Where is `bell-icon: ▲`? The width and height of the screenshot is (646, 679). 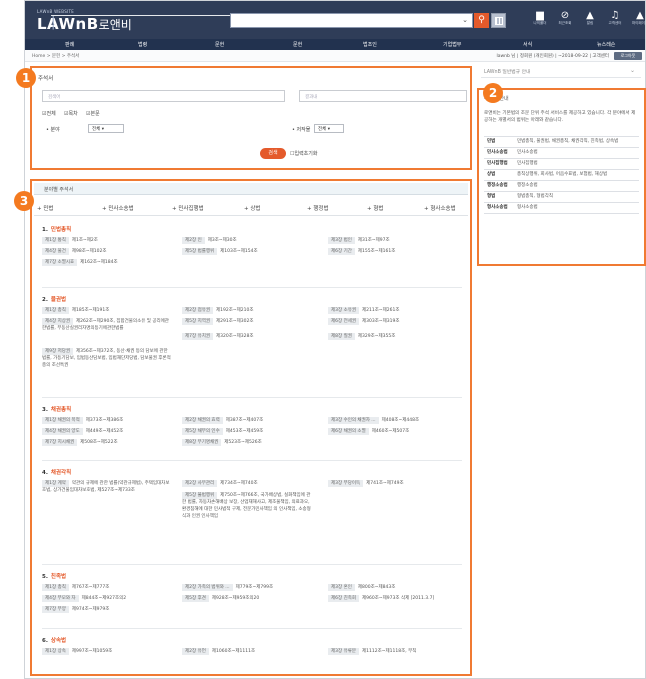 bell-icon: ▲ is located at coordinates (590, 15).